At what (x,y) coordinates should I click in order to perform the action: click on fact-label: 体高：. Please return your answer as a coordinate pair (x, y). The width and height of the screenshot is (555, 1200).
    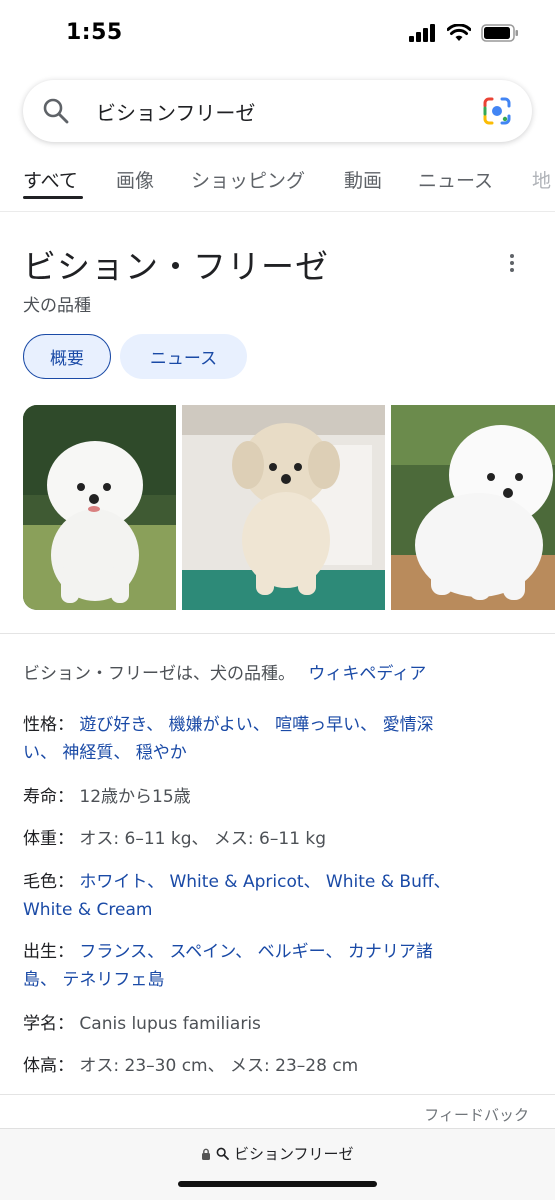
    Looking at the image, I should click on (48, 1066).